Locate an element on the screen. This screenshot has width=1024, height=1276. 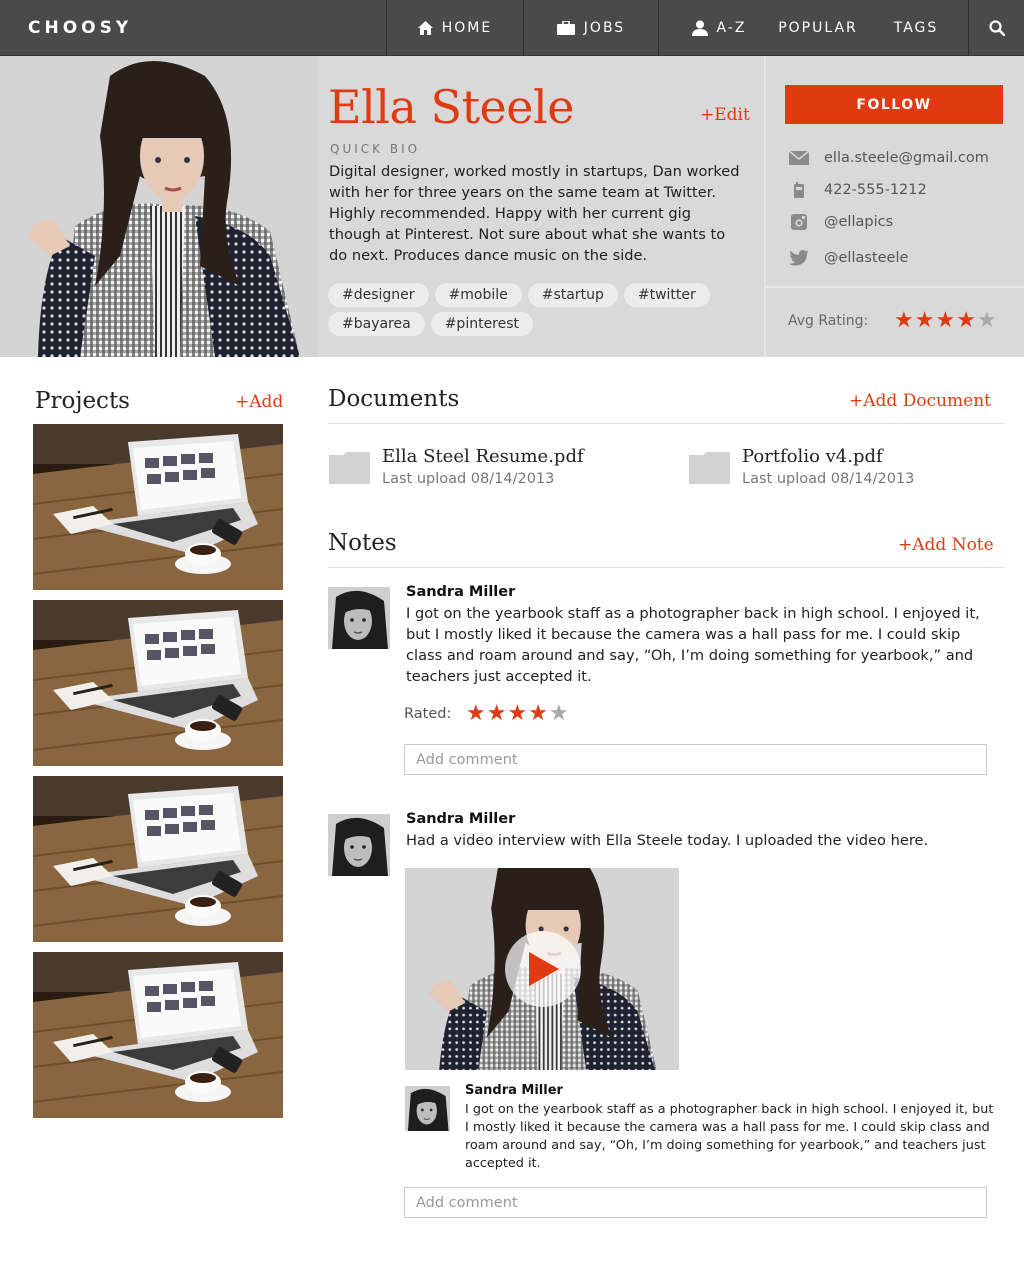
tag-chip: #designer is located at coordinates (378, 295).